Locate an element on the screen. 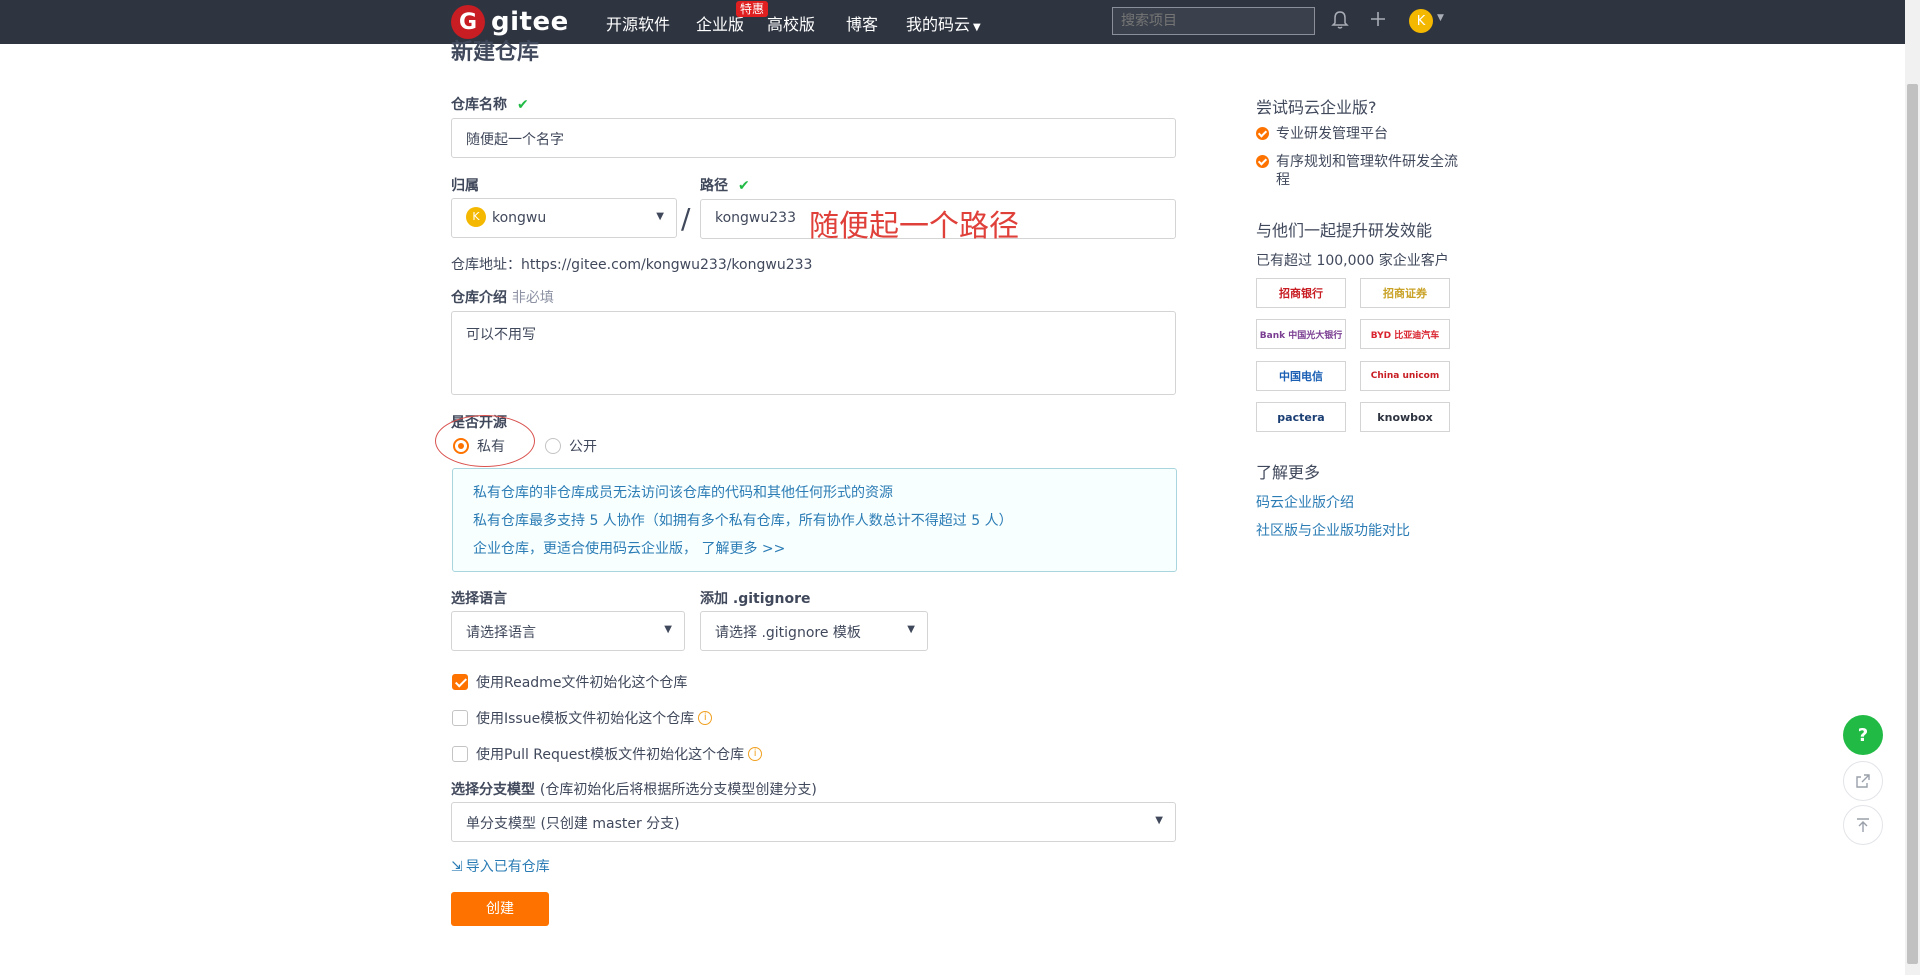 The width and height of the screenshot is (1920, 975). owner-label: 归属 is located at coordinates (465, 186).